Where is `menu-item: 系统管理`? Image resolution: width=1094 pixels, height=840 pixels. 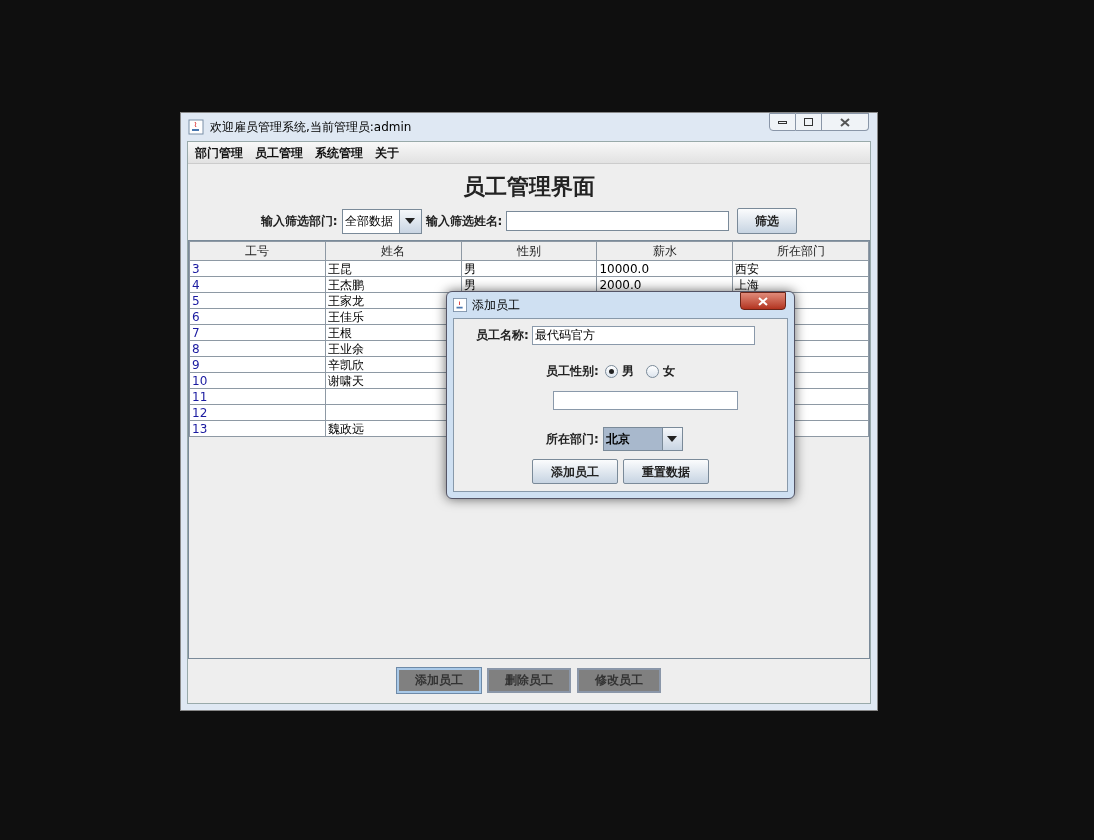
menu-item: 系统管理 is located at coordinates (339, 152).